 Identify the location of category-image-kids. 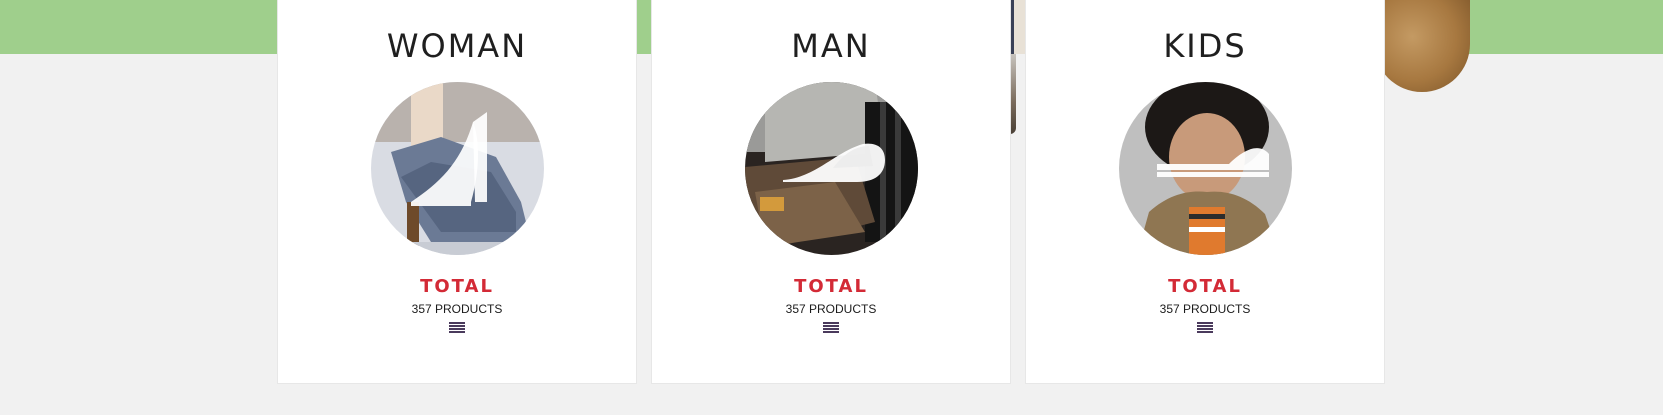
(1205, 168).